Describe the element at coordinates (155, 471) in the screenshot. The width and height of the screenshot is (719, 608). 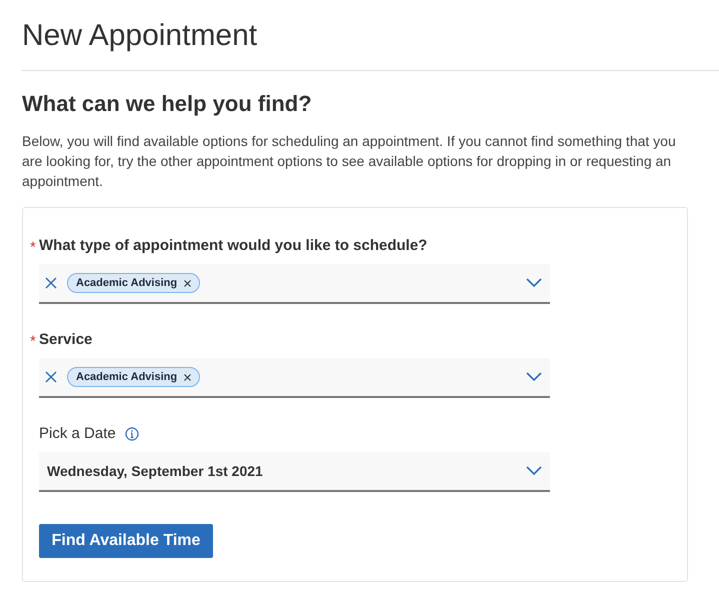
I see `date-value: Wednesday, September 1st 2021` at that location.